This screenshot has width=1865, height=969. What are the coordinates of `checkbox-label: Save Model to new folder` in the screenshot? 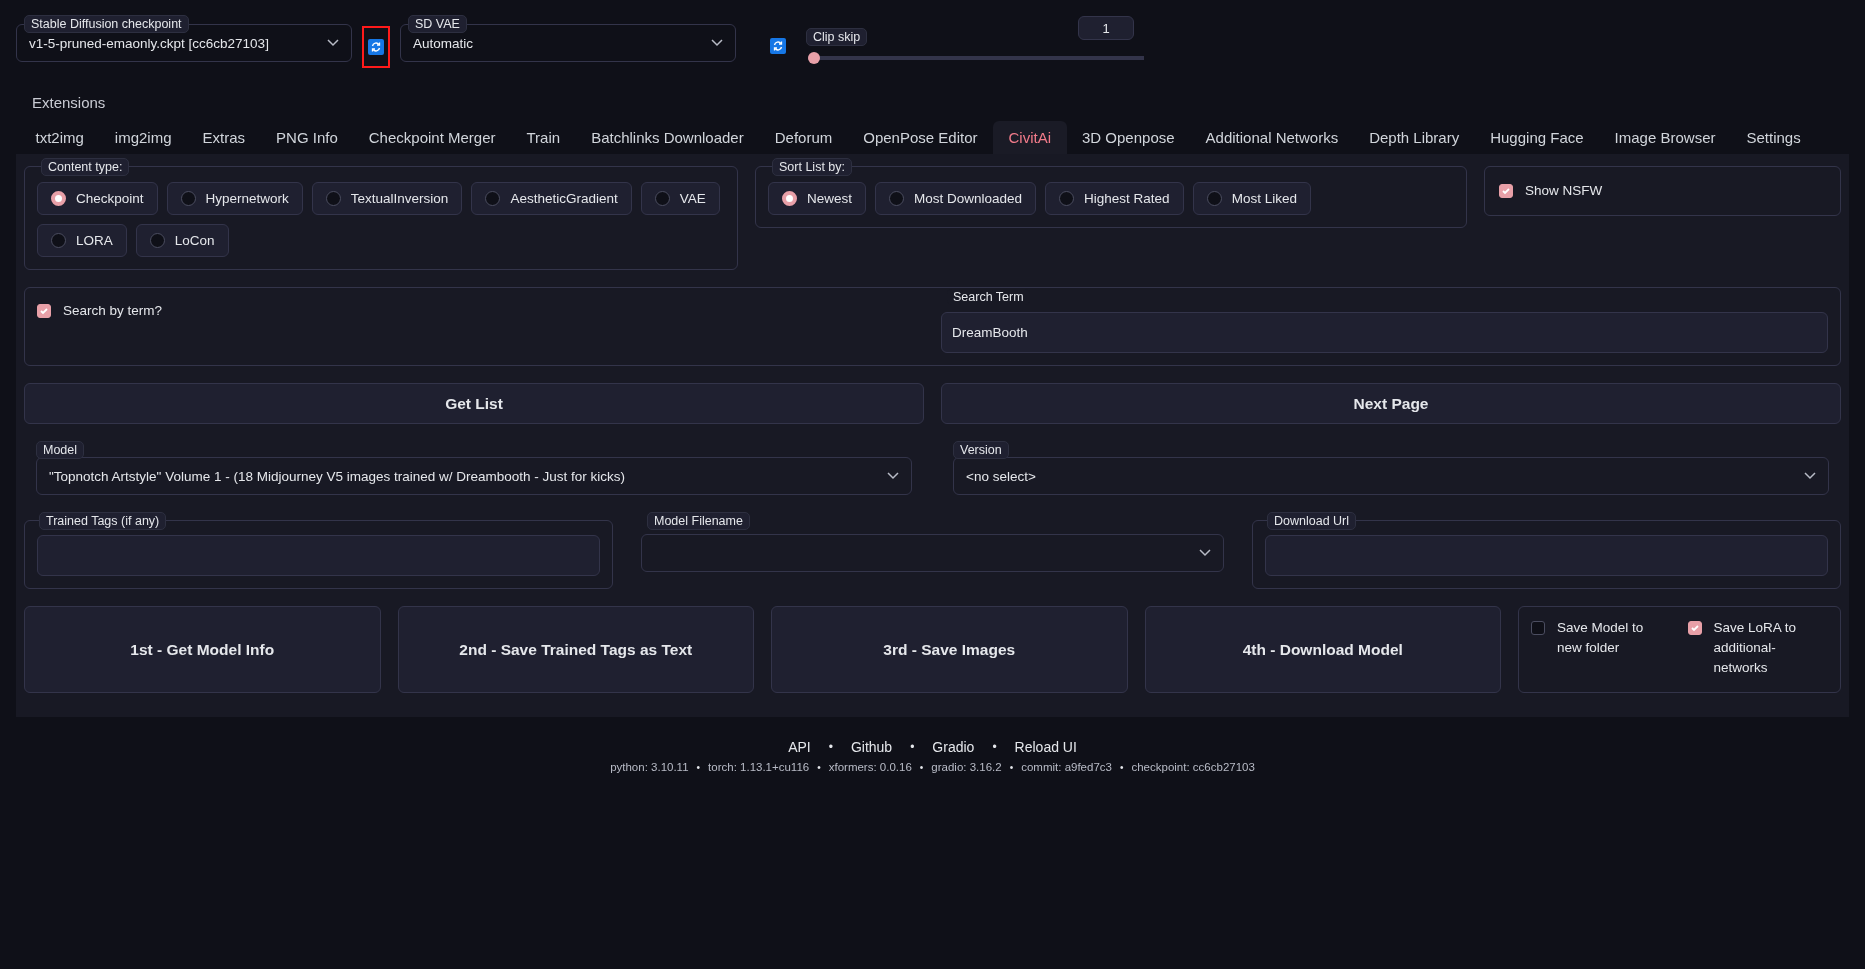 It's located at (1601, 638).